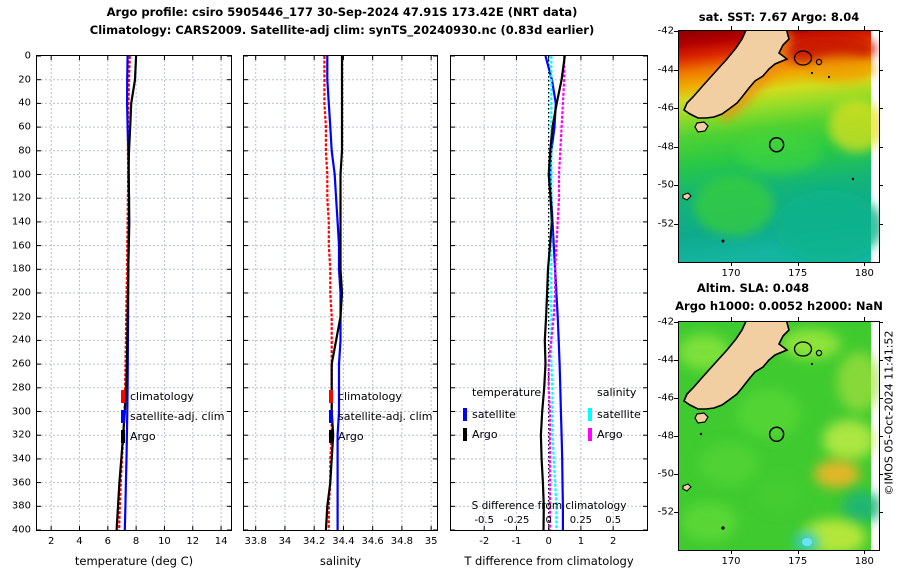 The width and height of the screenshot is (900, 580). Describe the element at coordinates (549, 561) in the screenshot. I see `difference-axis-label: T difference from climatology` at that location.